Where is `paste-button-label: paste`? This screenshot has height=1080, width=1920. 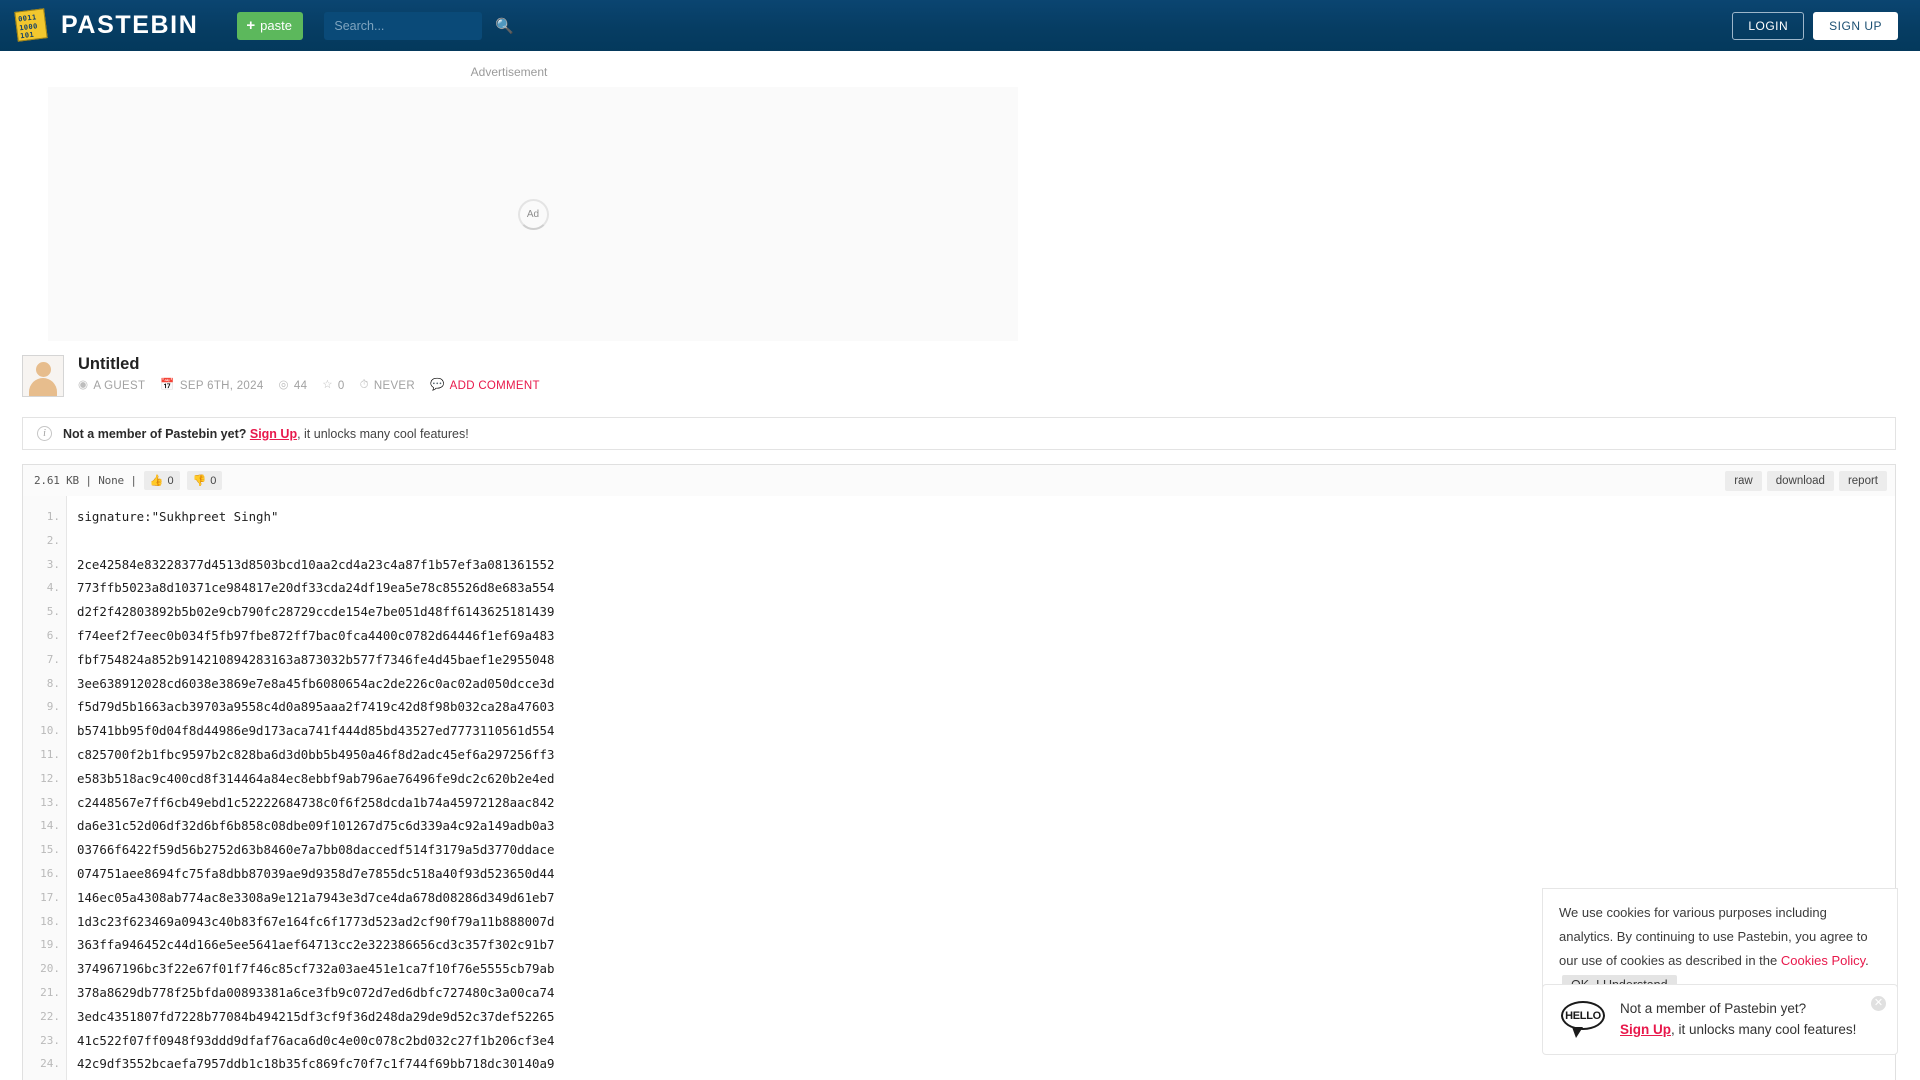
paste-button-label: paste is located at coordinates (276, 25).